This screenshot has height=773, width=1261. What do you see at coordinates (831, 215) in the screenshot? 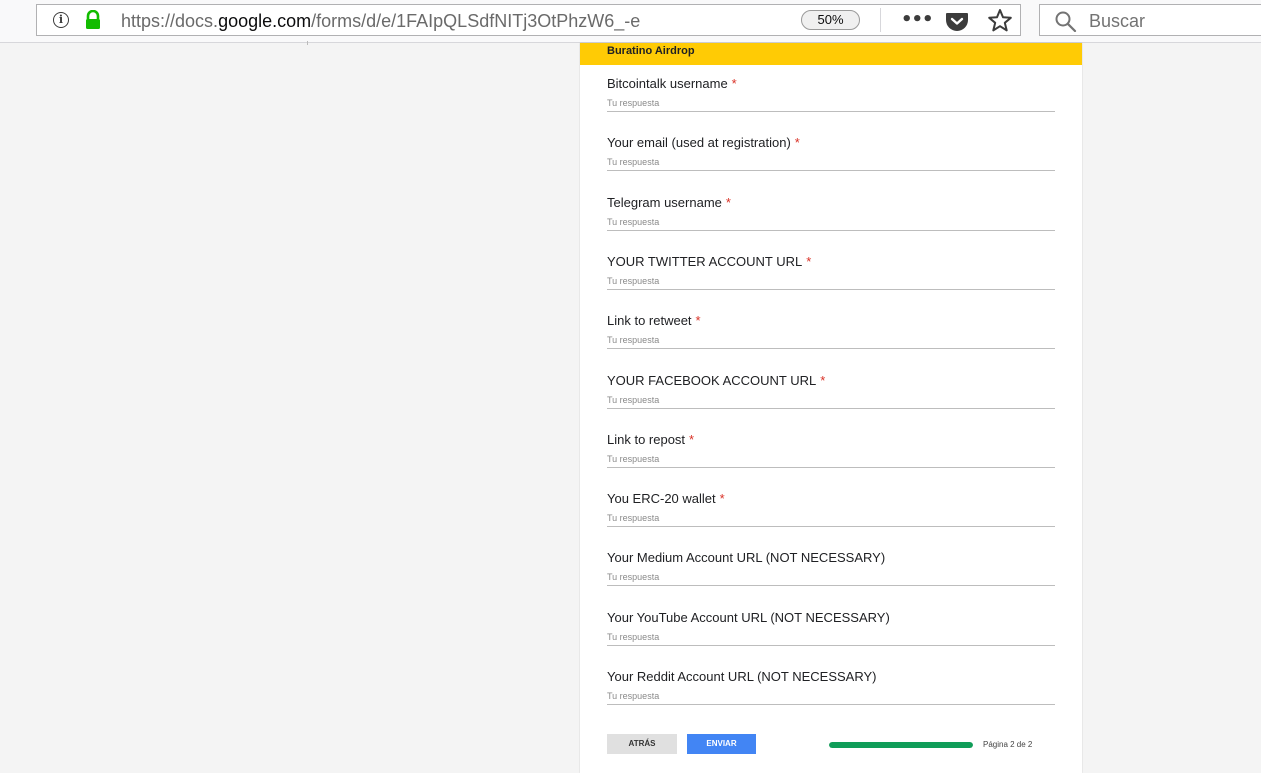
I see `question-item: Telegram username * Tu respuesta` at bounding box center [831, 215].